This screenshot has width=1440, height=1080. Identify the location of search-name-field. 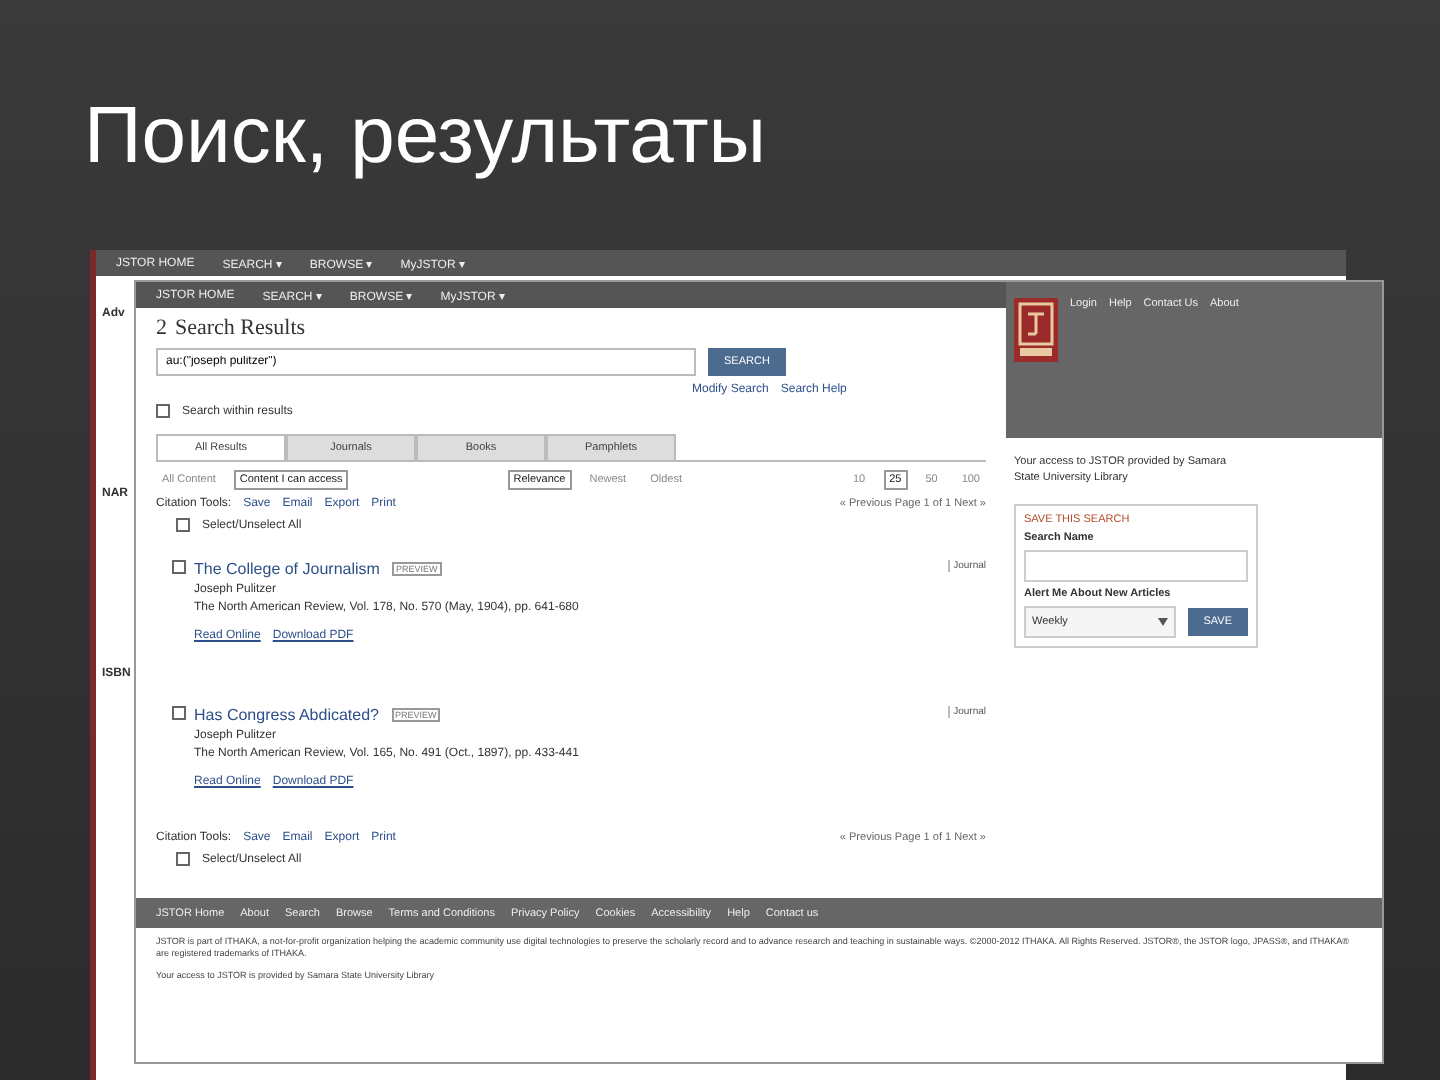
(1136, 565).